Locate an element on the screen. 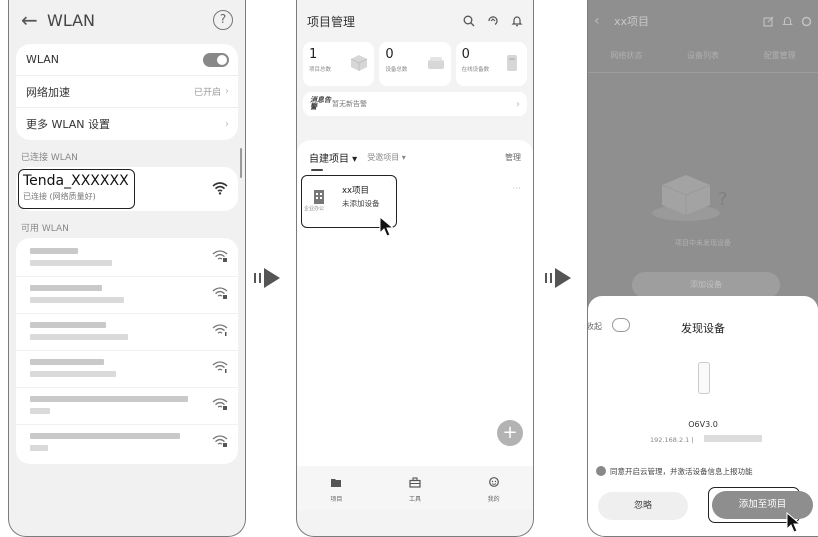 The image size is (818, 537). bottom-tab-bar: 项目 工具 我的 is located at coordinates (415, 488).